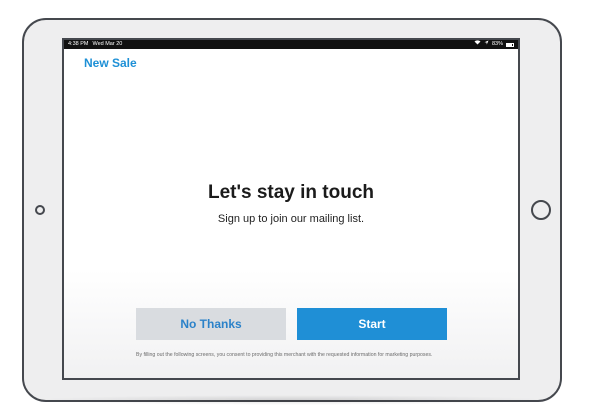 The height and width of the screenshot is (420, 595). I want to click on wifi-icon, so click(477, 44).